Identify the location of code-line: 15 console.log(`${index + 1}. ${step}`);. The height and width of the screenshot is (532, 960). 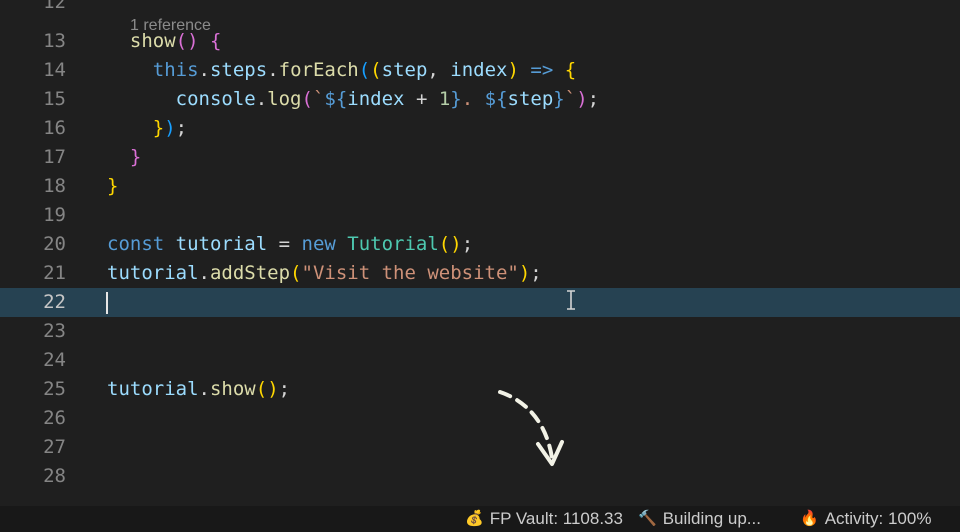
(480, 99).